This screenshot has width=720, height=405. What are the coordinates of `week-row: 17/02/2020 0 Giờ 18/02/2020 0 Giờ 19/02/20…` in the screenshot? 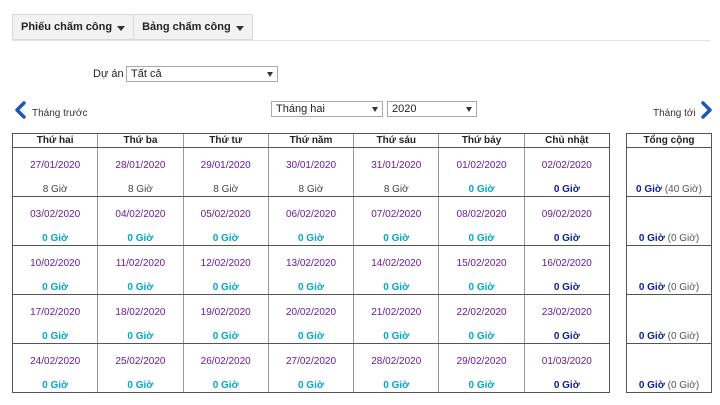 It's located at (311, 319).